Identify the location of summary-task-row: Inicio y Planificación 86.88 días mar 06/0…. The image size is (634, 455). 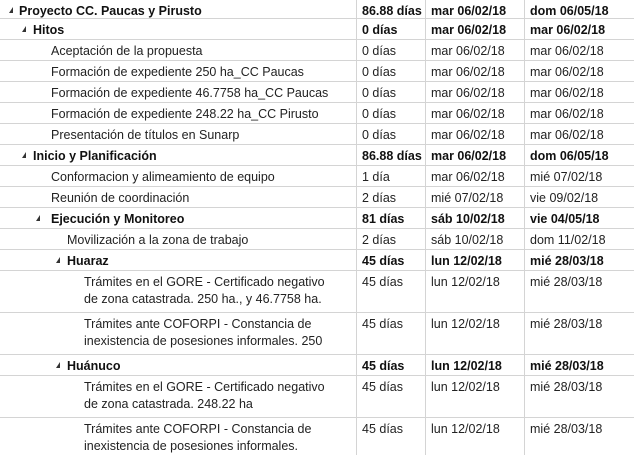
(317, 155).